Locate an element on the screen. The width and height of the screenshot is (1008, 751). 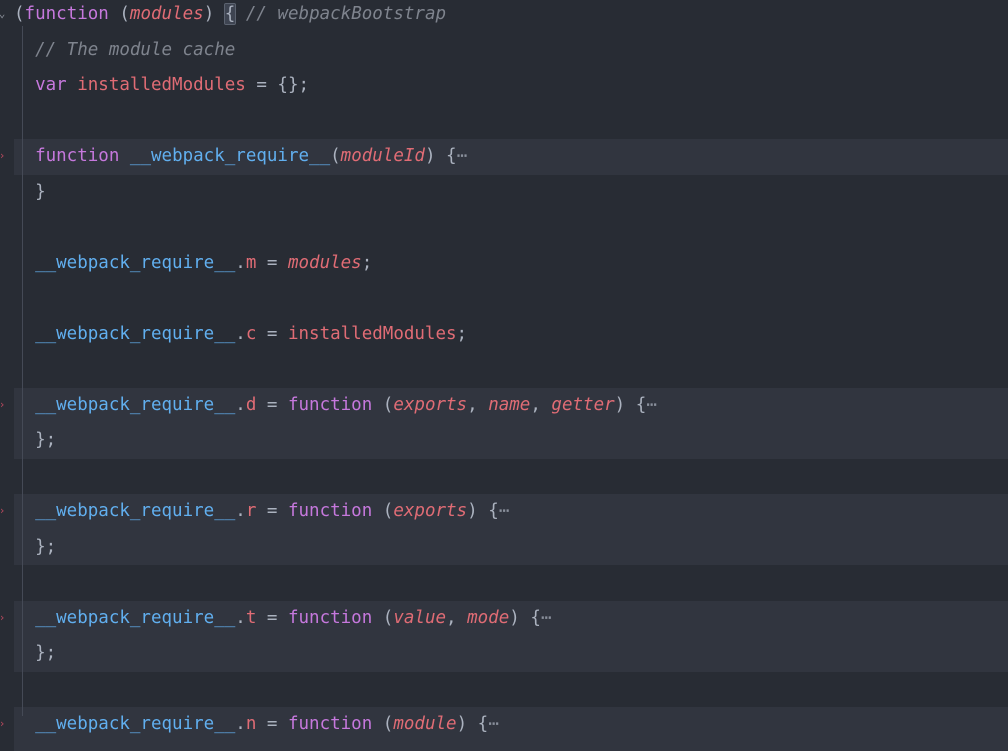
code-token: }; is located at coordinates (35, 440).